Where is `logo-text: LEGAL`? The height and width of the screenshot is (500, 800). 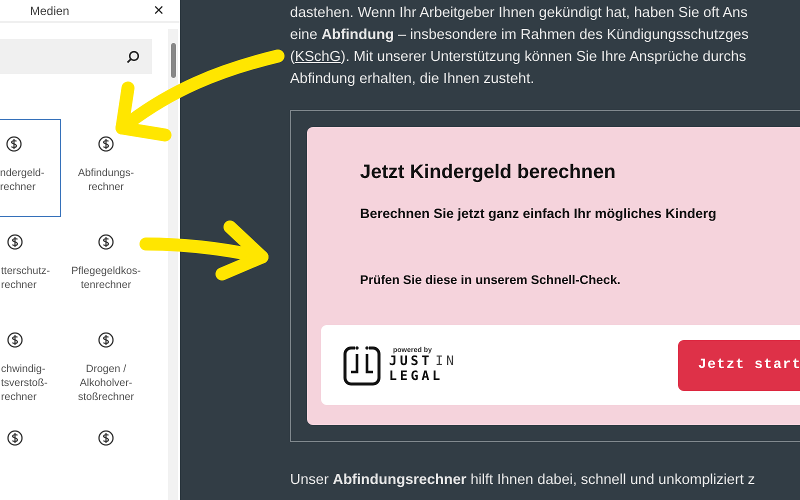
logo-text: LEGAL is located at coordinates (416, 376).